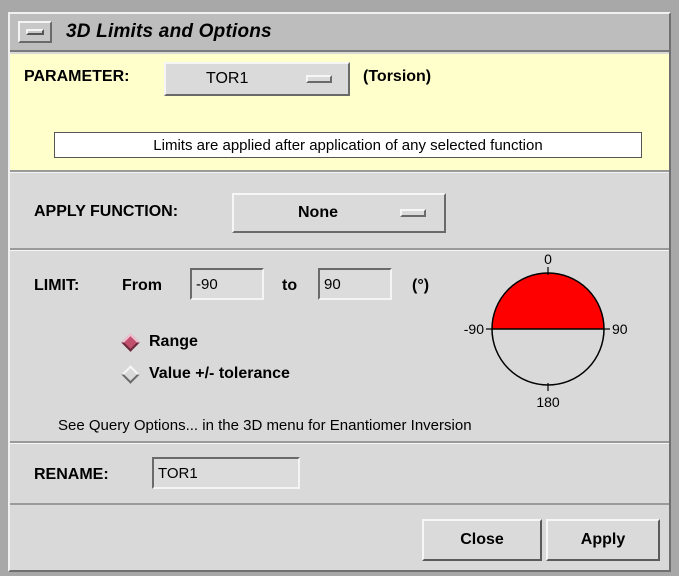 The height and width of the screenshot is (576, 679). I want to click on torsion-dial: 0 -90 90 180, so click(553, 336).